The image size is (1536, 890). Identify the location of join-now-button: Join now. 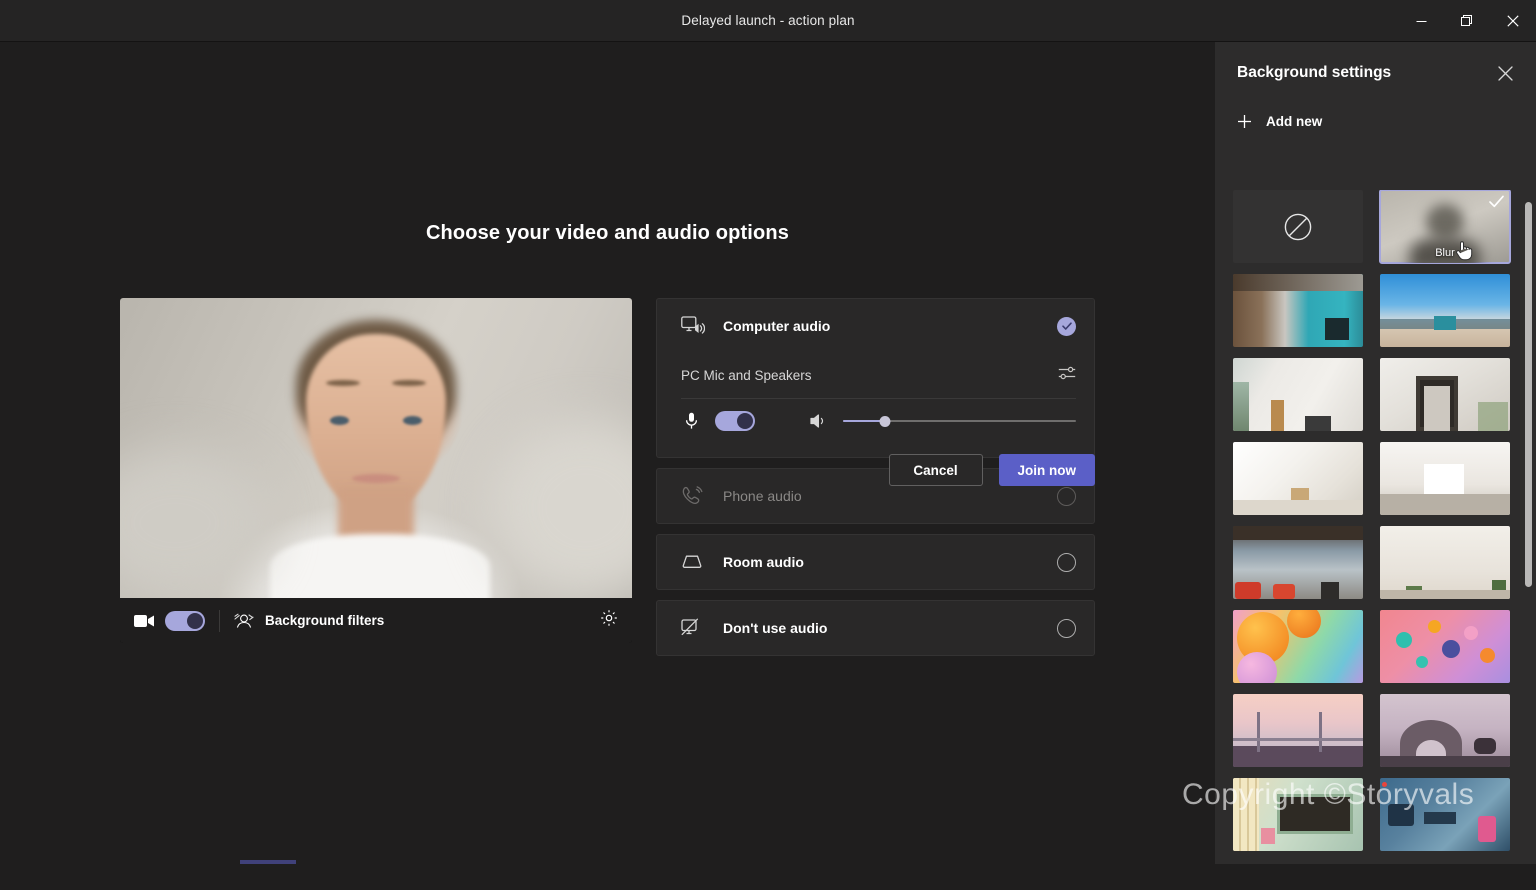
(1046, 470).